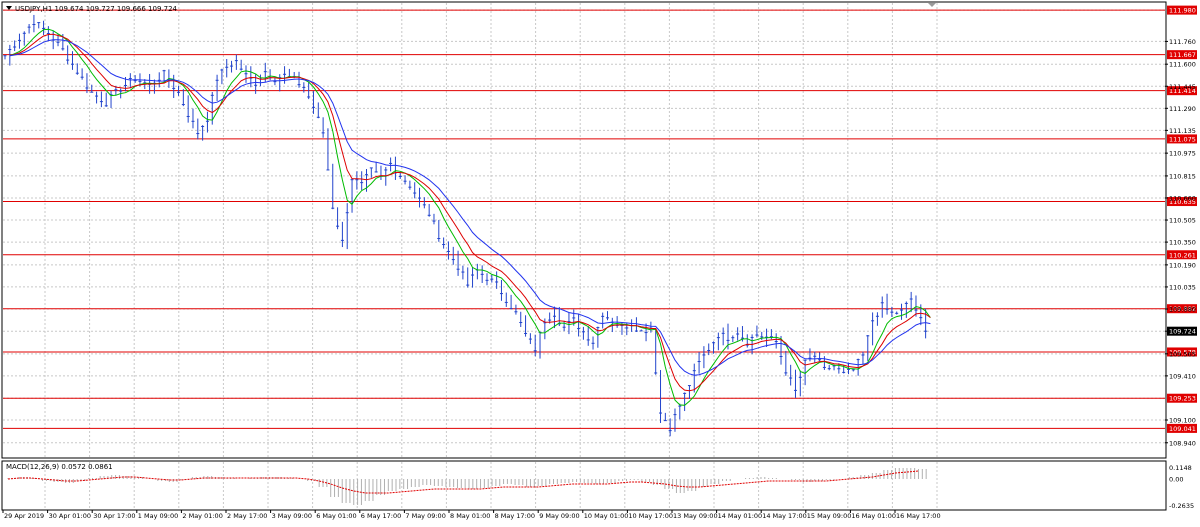  What do you see at coordinates (158, 516) in the screenshot?
I see `time-tick-label: 1 May 09:00` at bounding box center [158, 516].